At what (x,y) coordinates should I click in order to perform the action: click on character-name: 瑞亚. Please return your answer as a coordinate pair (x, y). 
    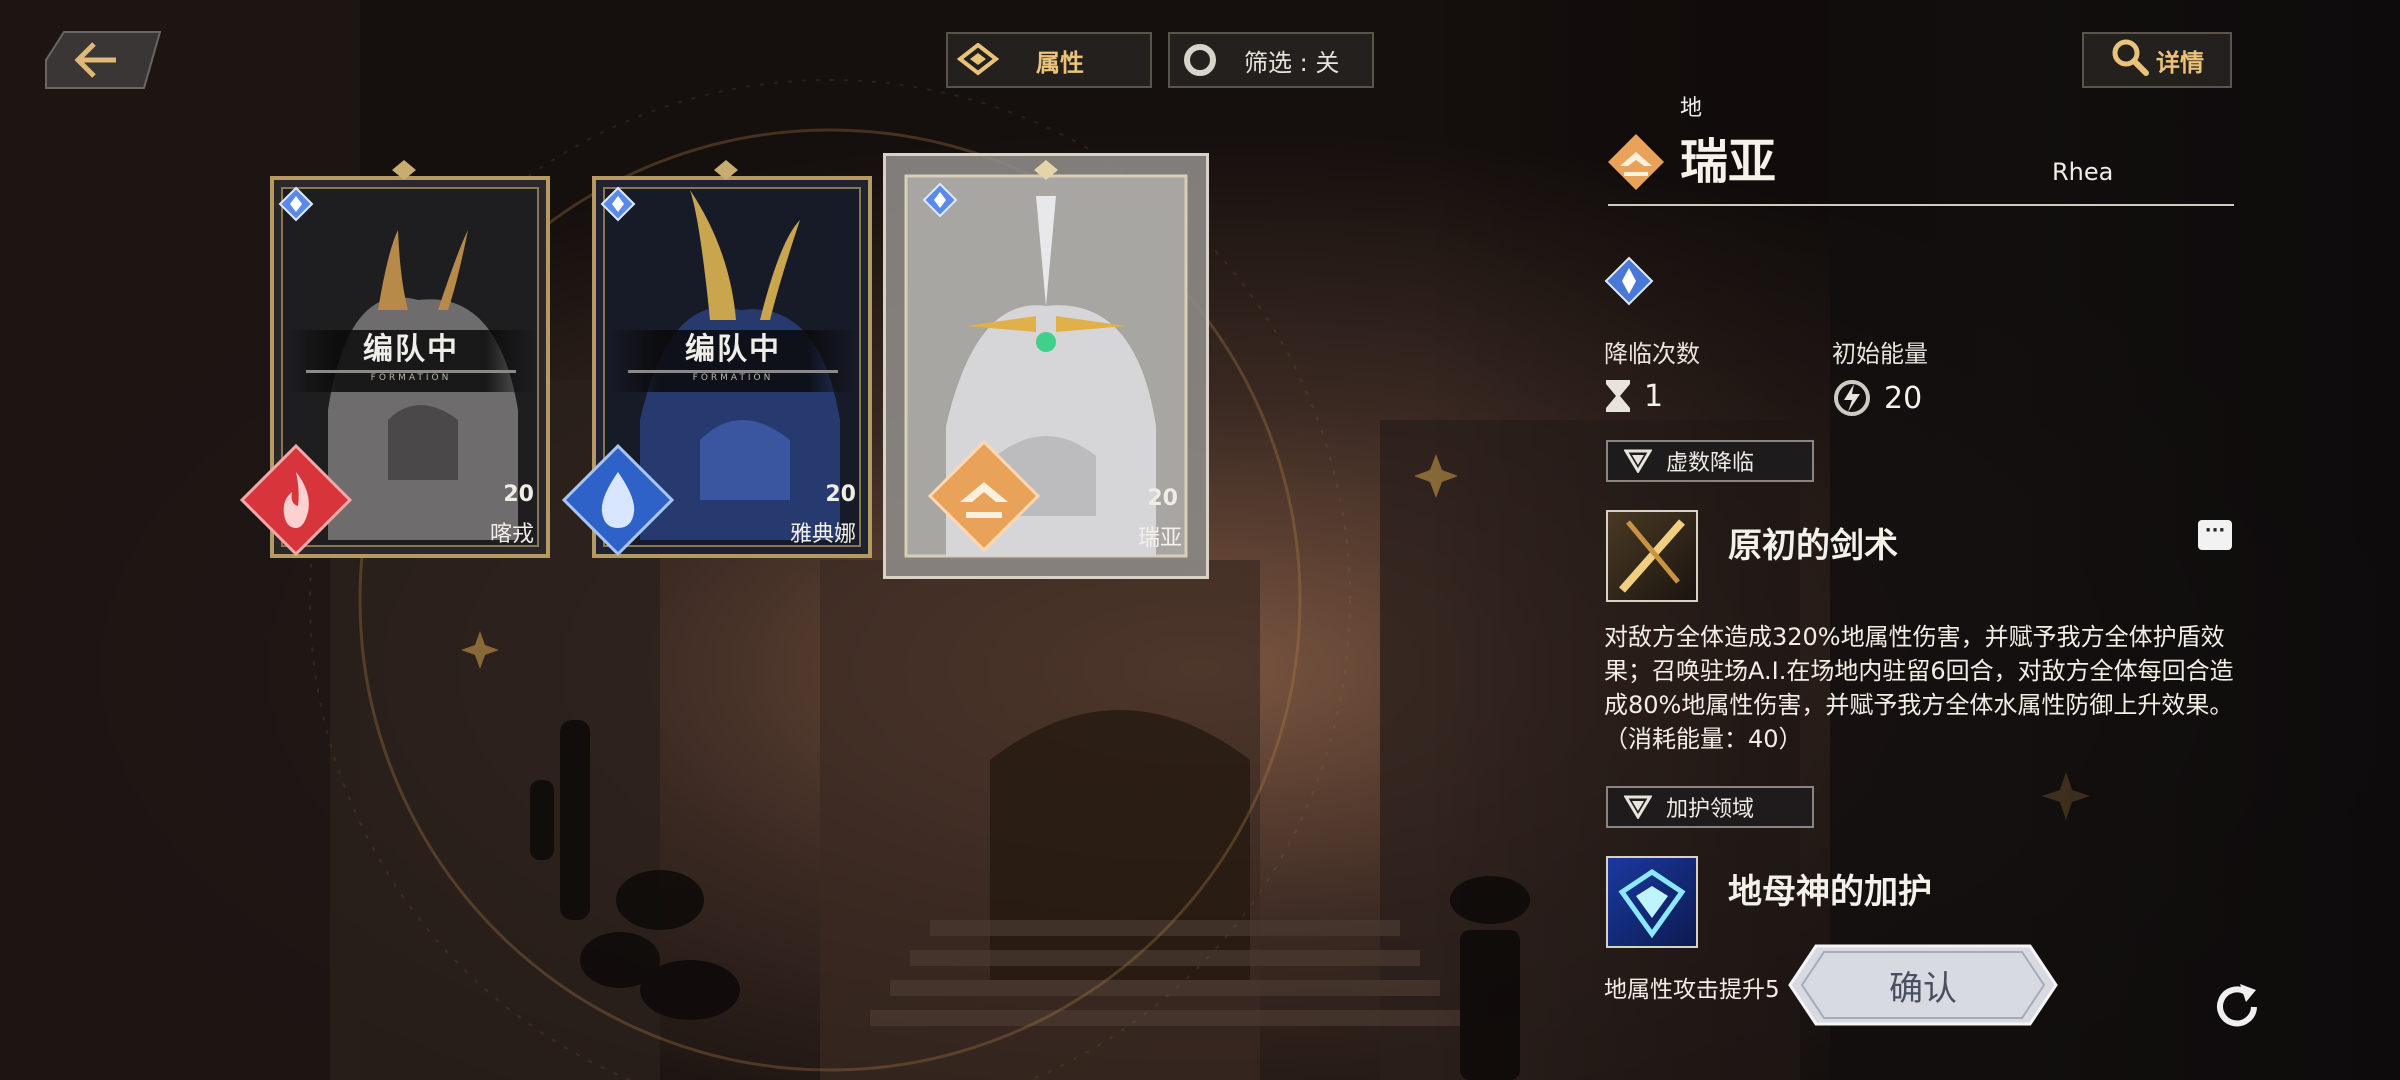
    Looking at the image, I should click on (1728, 162).